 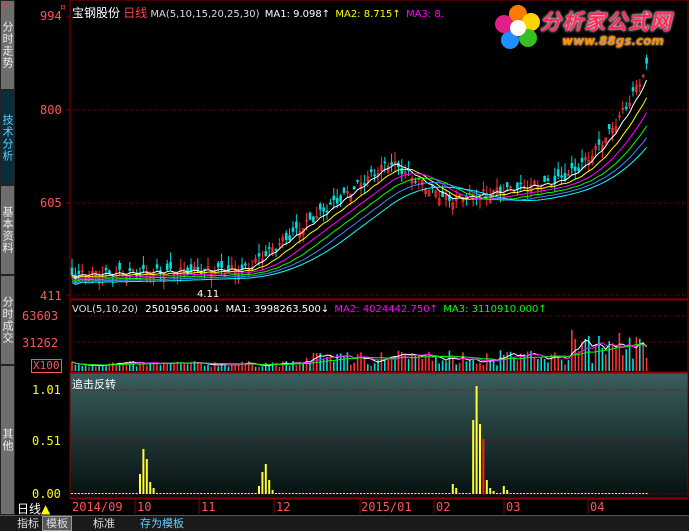 What do you see at coordinates (40, 343) in the screenshot?
I see `volume-tick: 31262` at bounding box center [40, 343].